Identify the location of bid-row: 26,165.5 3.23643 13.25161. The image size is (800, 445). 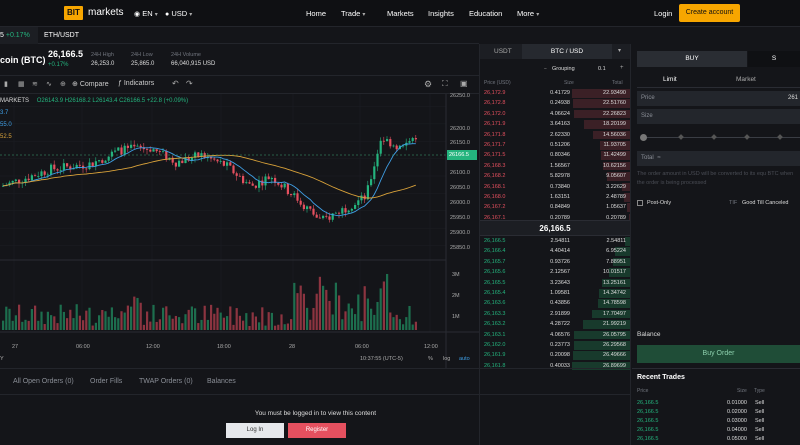
(555, 283).